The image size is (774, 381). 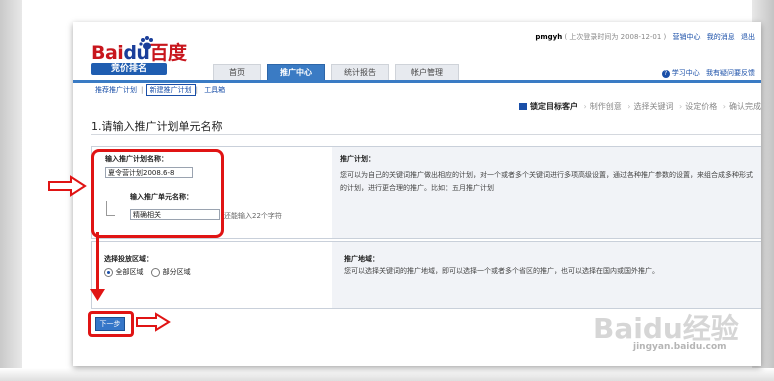 What do you see at coordinates (748, 37) in the screenshot?
I see `link-logout: 退出` at bounding box center [748, 37].